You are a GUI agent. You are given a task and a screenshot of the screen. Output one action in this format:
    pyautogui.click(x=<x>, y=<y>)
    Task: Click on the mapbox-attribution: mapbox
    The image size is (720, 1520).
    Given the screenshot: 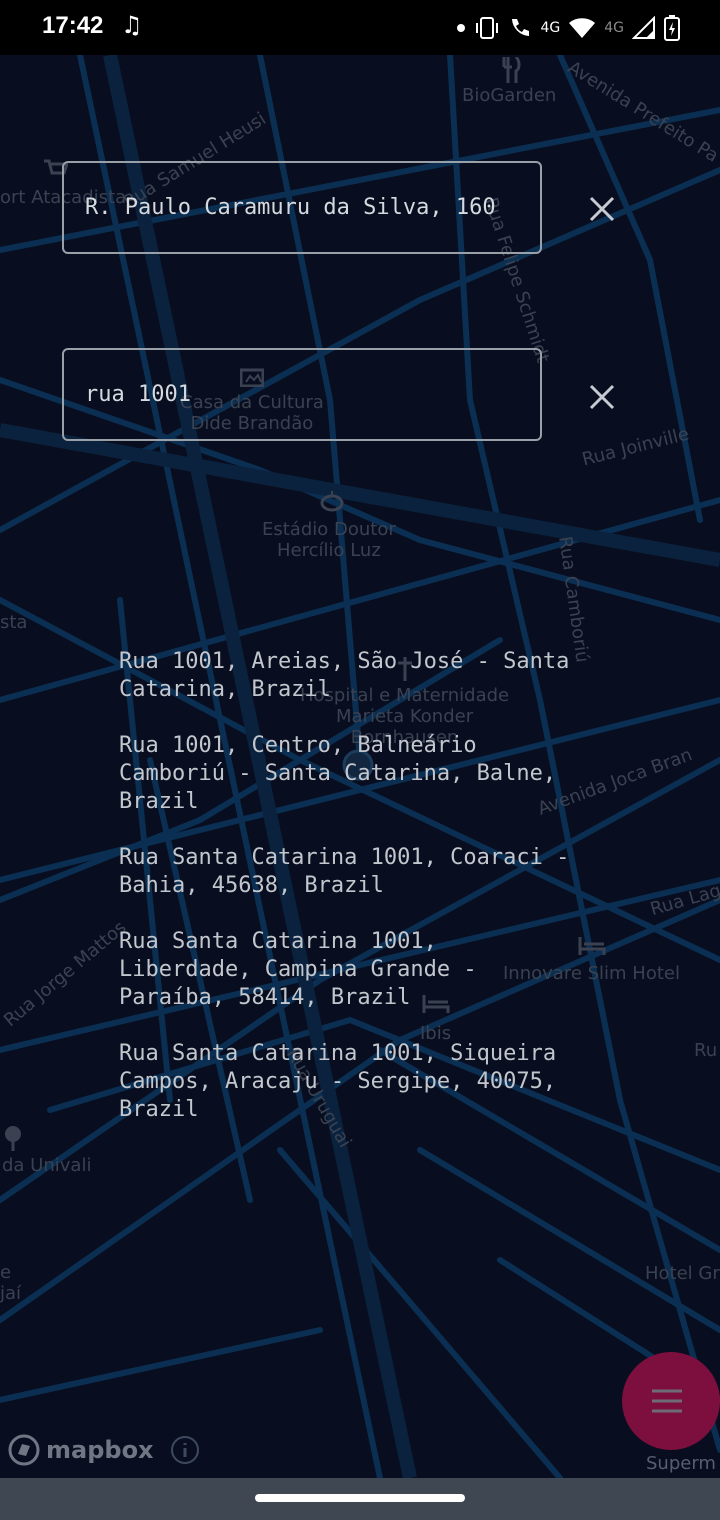 What is the action you would take?
    pyautogui.click(x=104, y=1450)
    